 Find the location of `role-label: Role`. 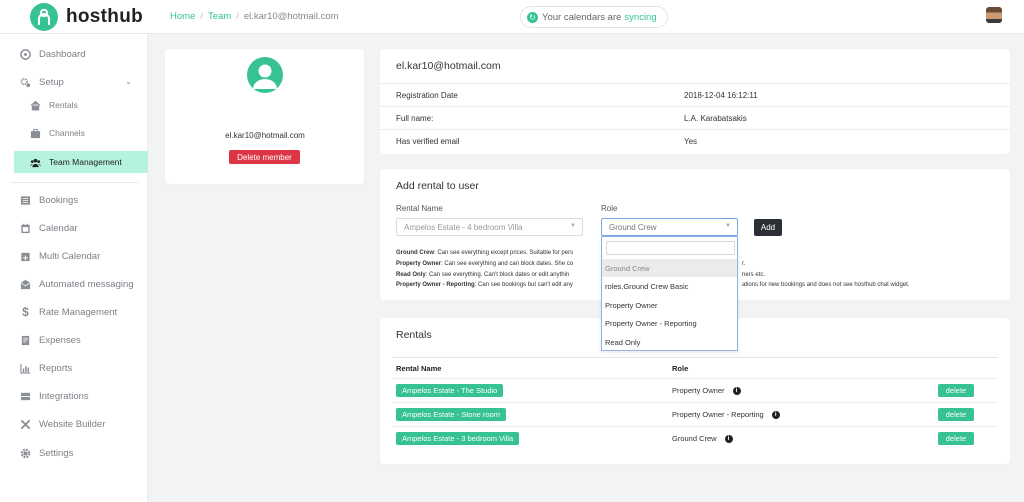

role-label: Role is located at coordinates (609, 208).